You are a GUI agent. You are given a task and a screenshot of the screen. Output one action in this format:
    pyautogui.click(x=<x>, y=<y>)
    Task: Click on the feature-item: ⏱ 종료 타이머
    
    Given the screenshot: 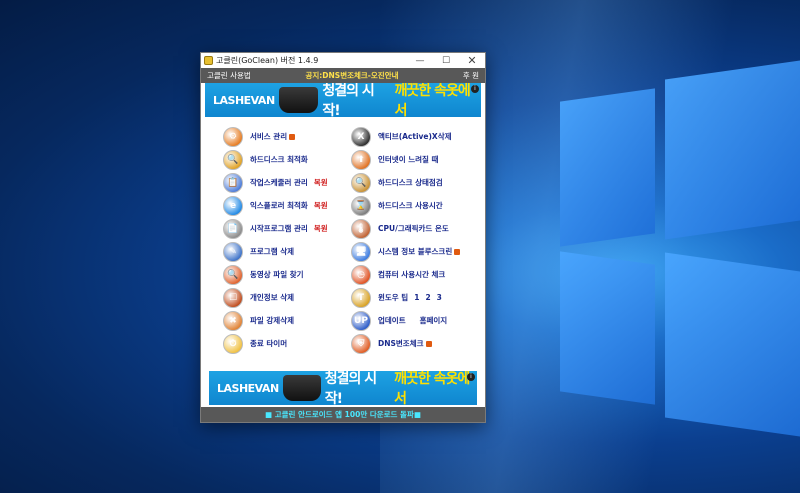 What is the action you would take?
    pyautogui.click(x=285, y=343)
    